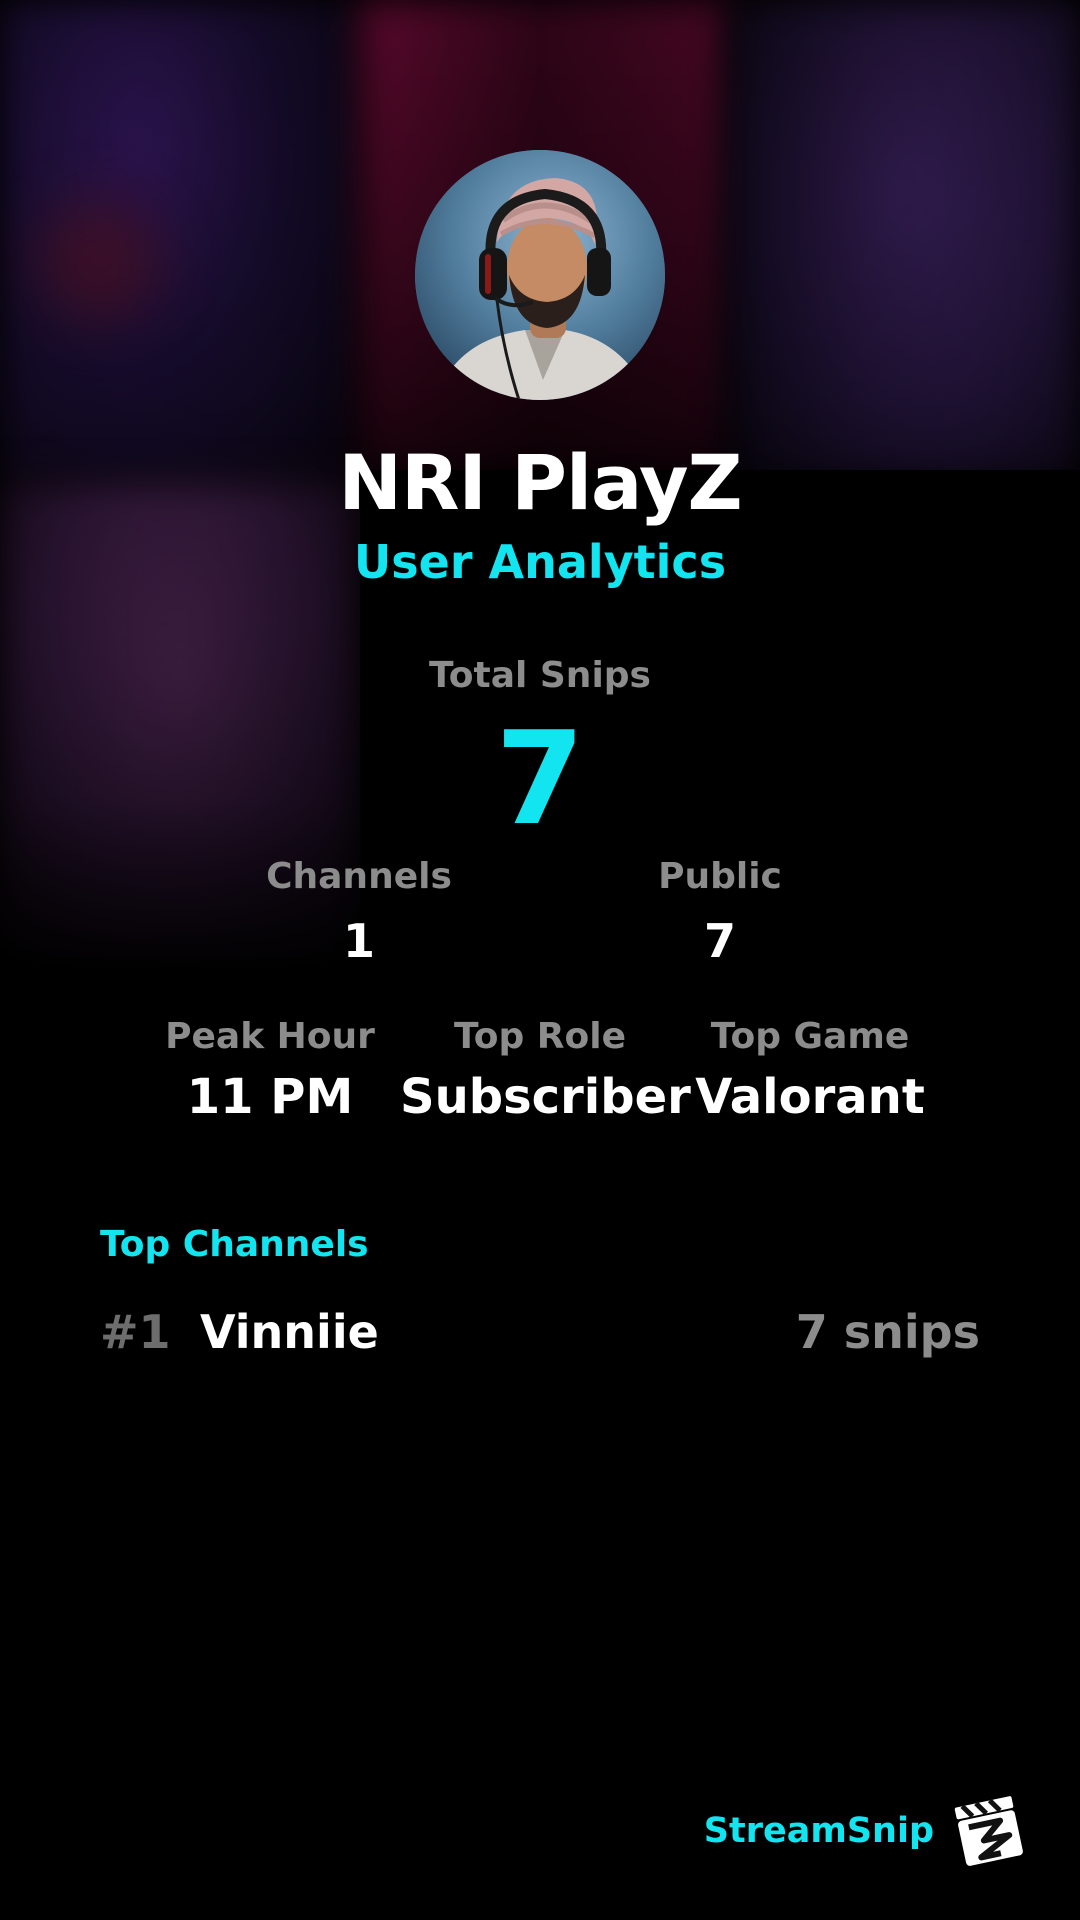  I want to click on total-snips-value: 7, so click(540, 779).